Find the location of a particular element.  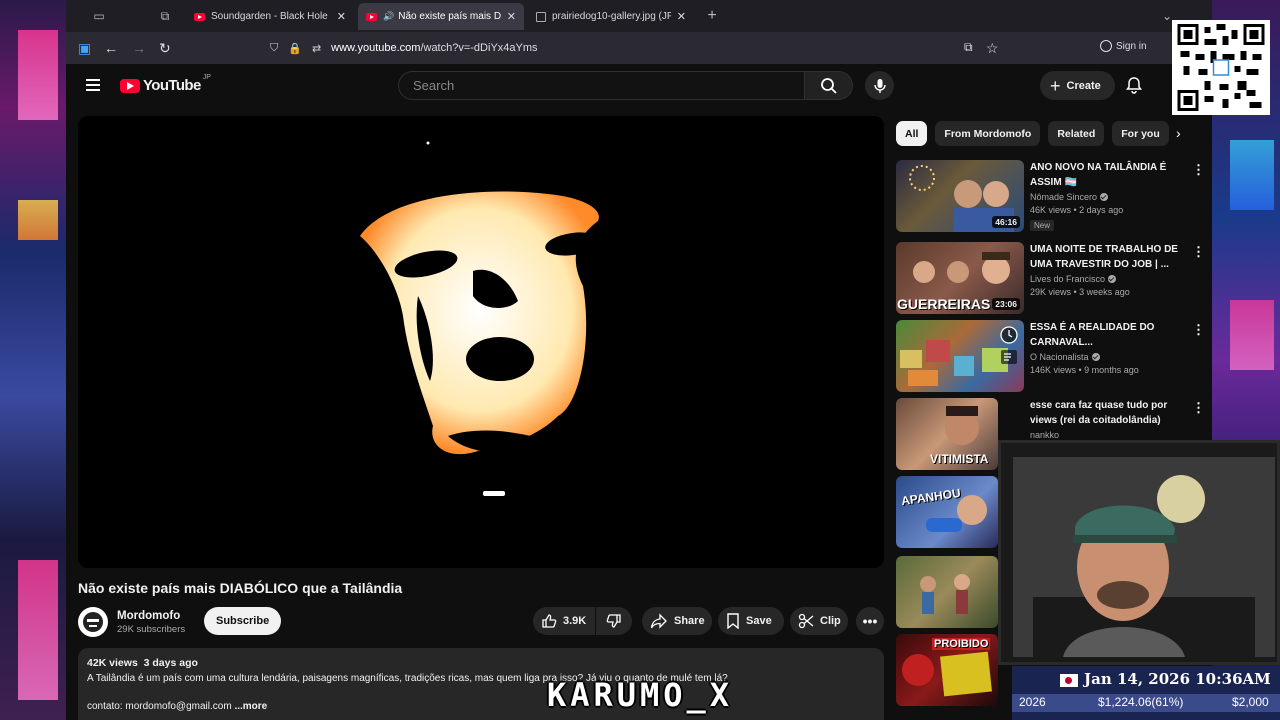

recommendation-item: PROIBIDO is located at coordinates (947, 670).